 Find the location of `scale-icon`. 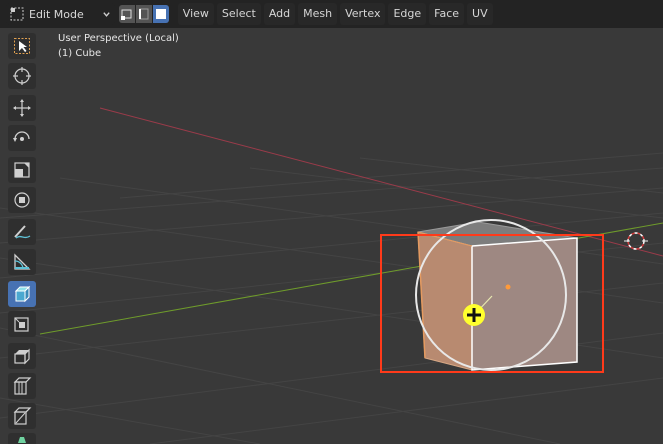

scale-icon is located at coordinates (22, 170).